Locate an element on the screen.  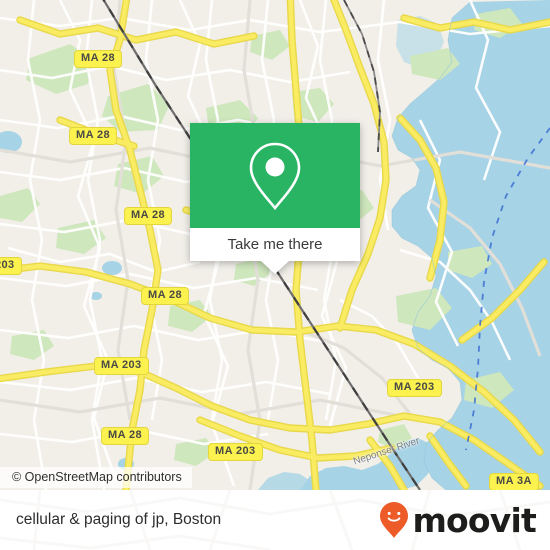
take-me-there-label: Take me there is located at coordinates (275, 244).